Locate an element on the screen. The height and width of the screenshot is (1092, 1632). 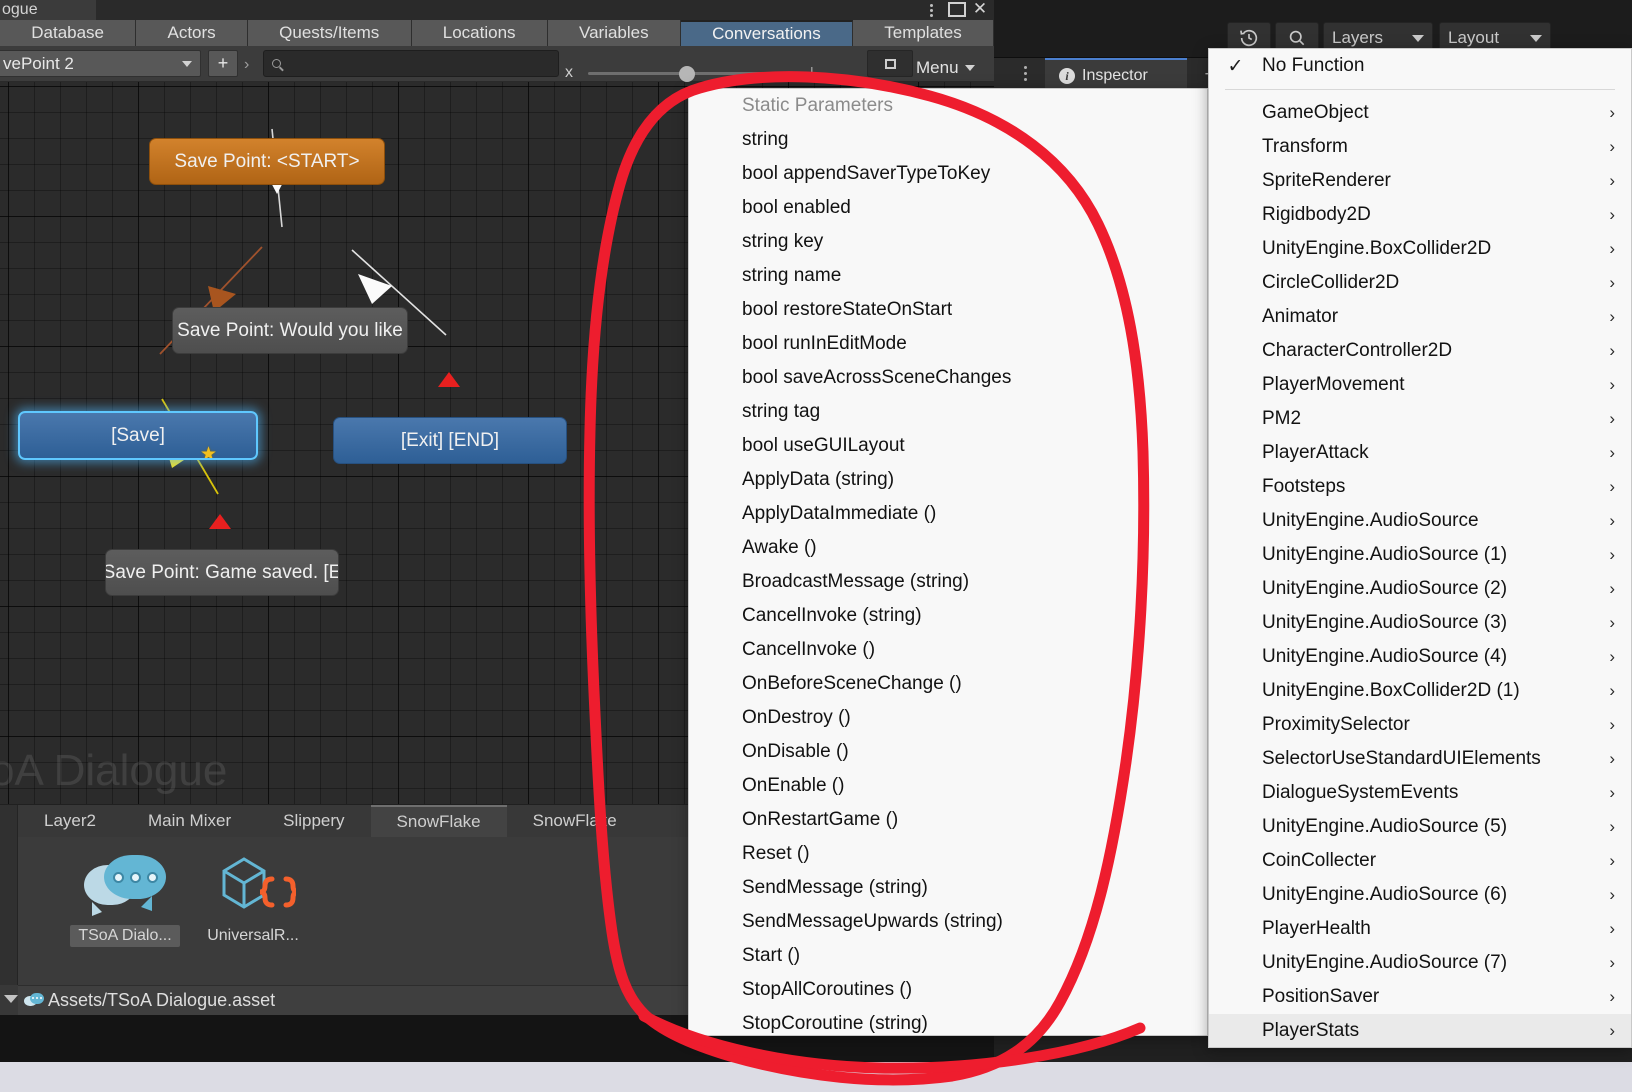
menu-item-component: UnityEngine.BoxCollider2D › is located at coordinates (1420, 249).